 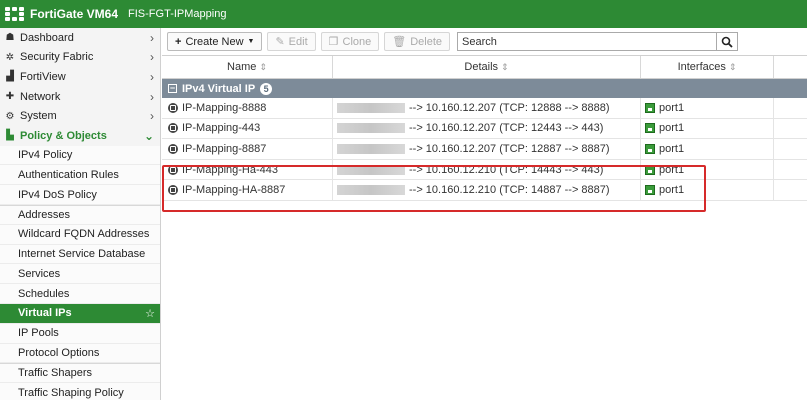 What do you see at coordinates (80, 38) in the screenshot?
I see `sidebar-item-dashboard: ☗ Dashboard ›` at bounding box center [80, 38].